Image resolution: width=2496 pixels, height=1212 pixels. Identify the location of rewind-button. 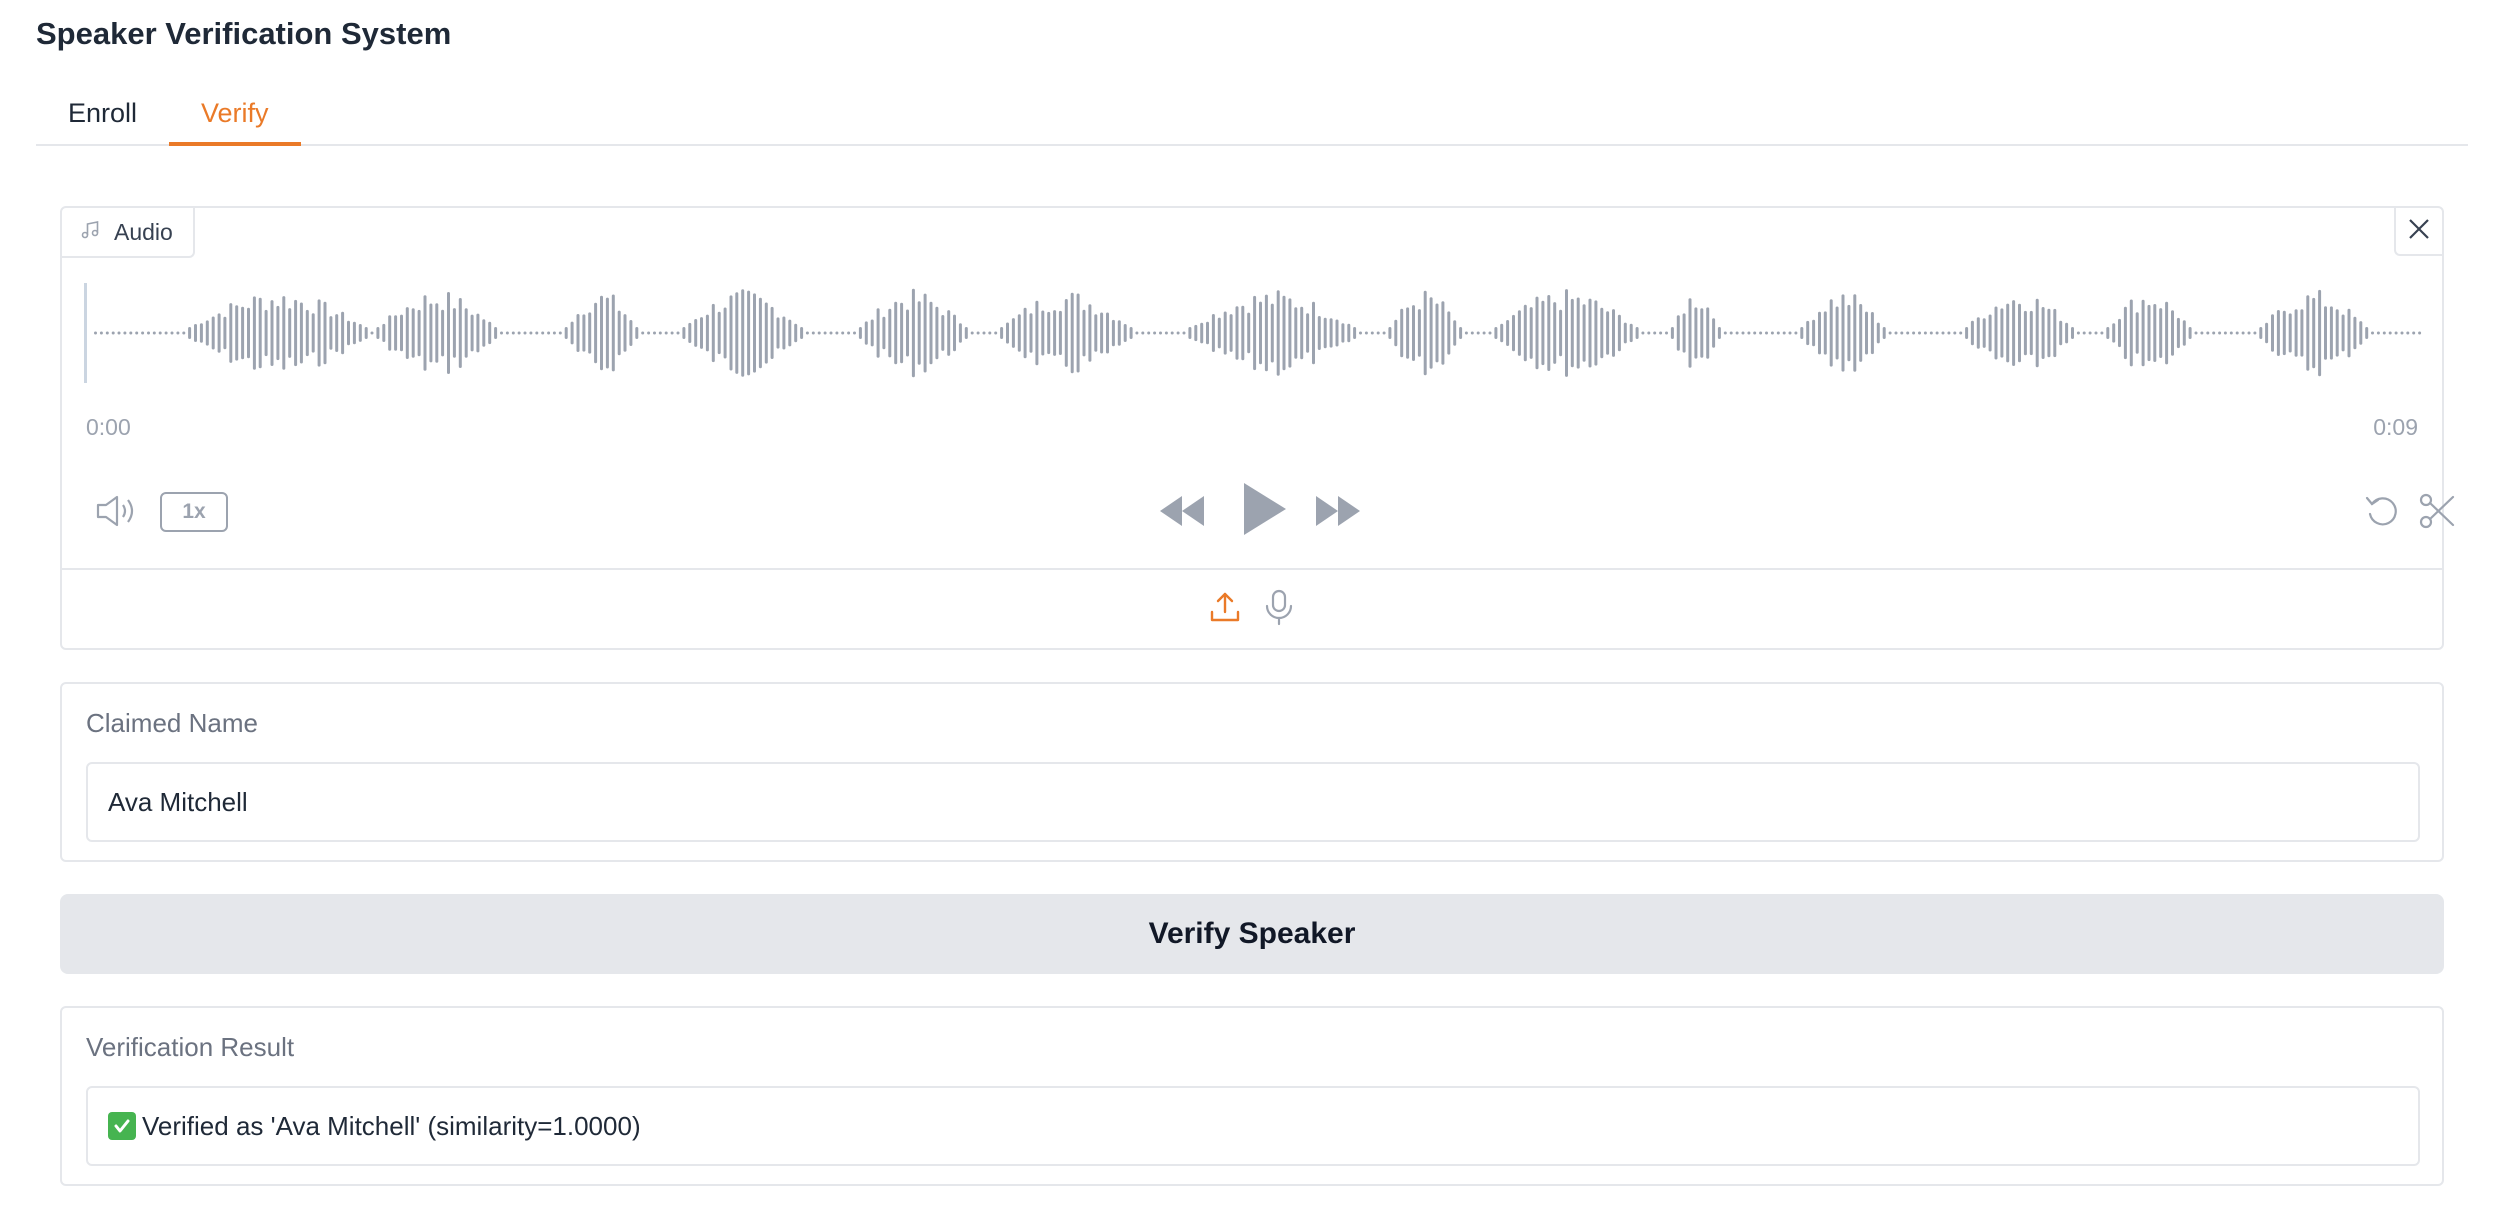
(1182, 513).